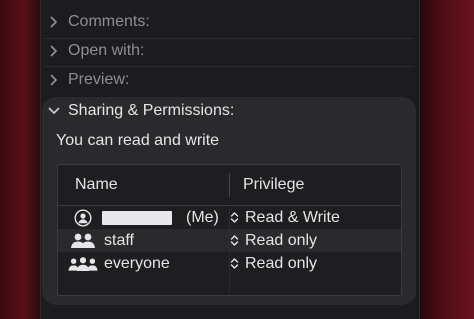  Describe the element at coordinates (151, 110) in the screenshot. I see `section-sharing-label: Sharing & Permissions:` at that location.